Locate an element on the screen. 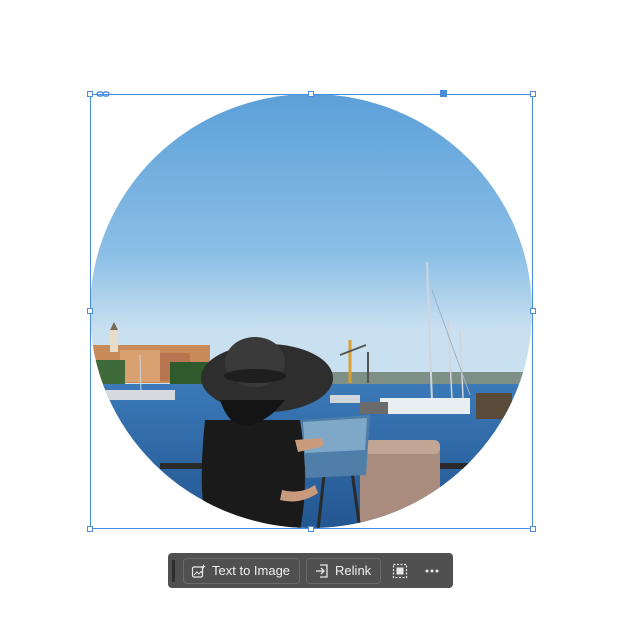 Image resolution: width=631 pixels, height=631 pixels. more-options-button is located at coordinates (432, 571).